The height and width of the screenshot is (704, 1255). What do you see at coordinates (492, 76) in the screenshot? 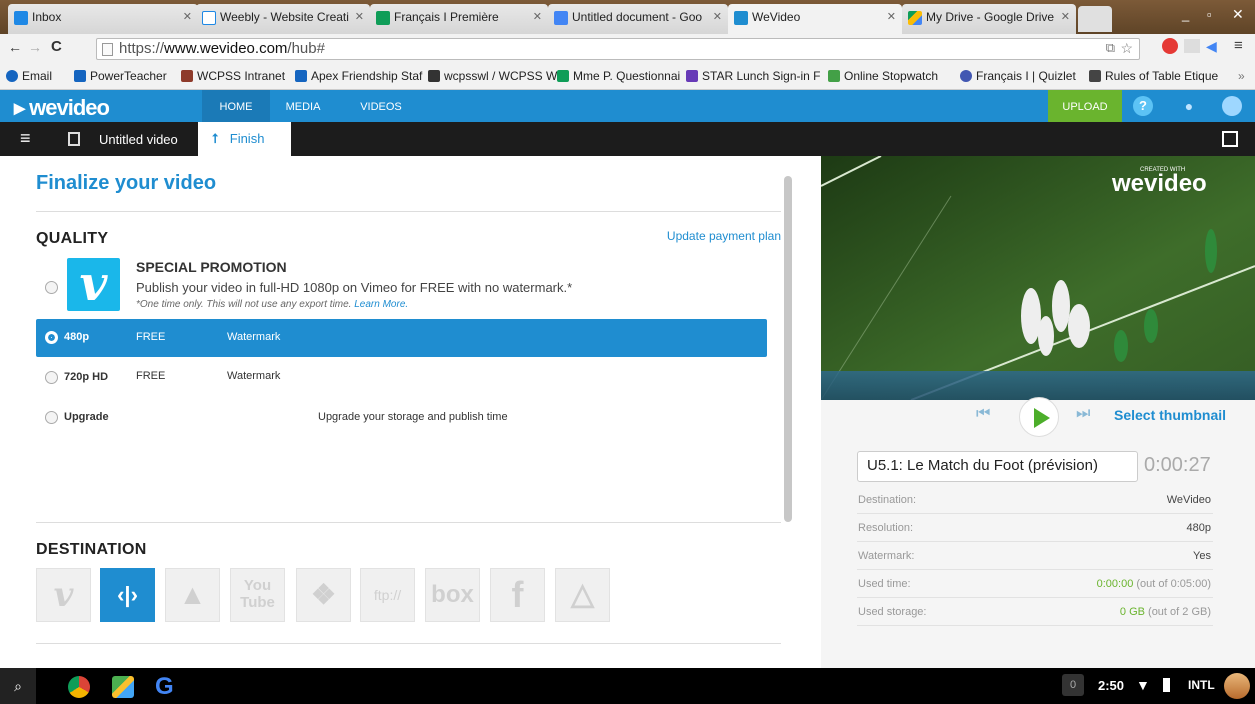
I see `bookmark-wcpsswl: wcpsswl / WCPSS W` at bounding box center [492, 76].